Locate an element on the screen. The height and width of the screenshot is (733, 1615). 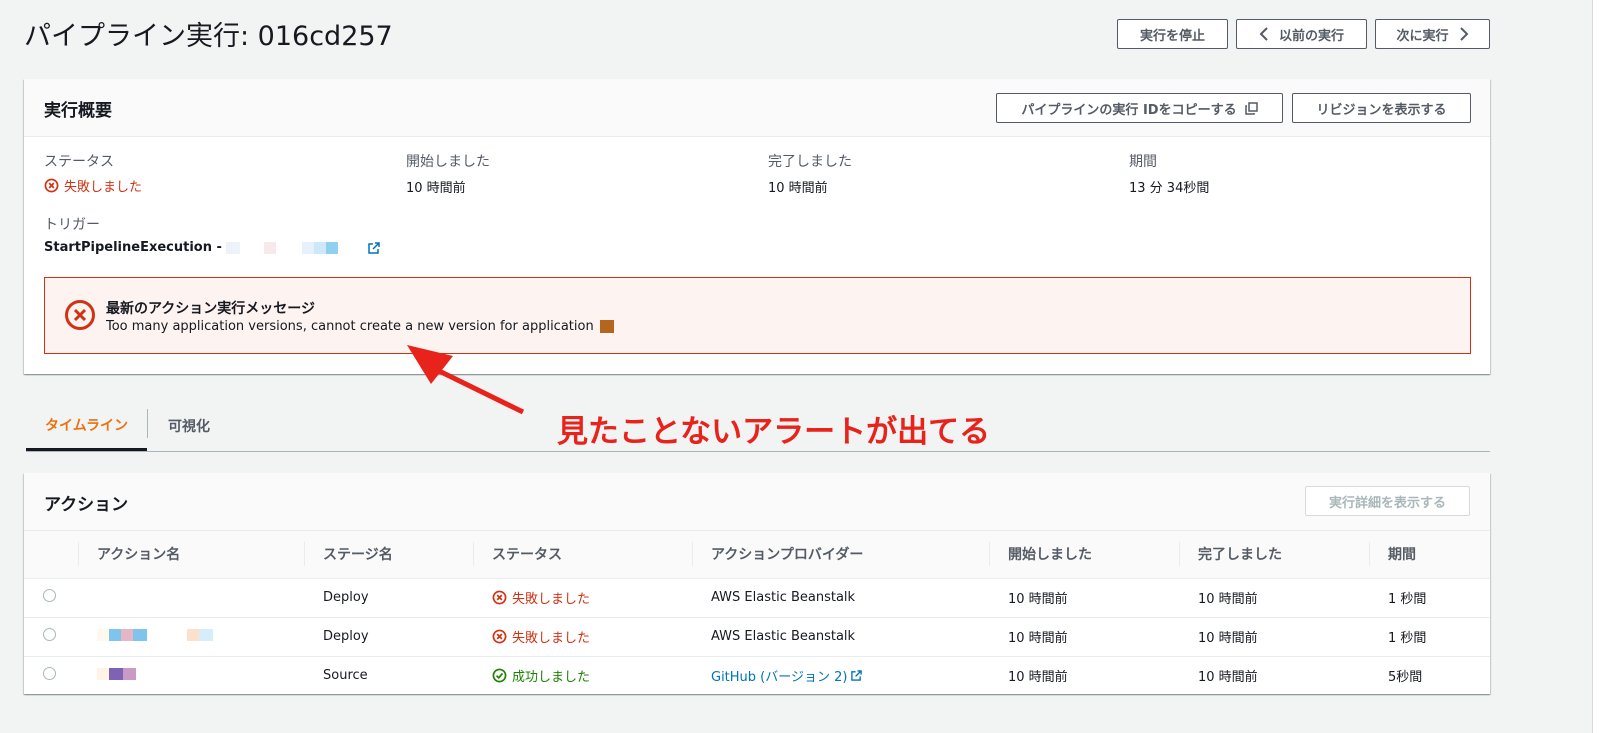
copy-execution-id-label: パイプラインの実行 IDをコピーする is located at coordinates (1129, 110).